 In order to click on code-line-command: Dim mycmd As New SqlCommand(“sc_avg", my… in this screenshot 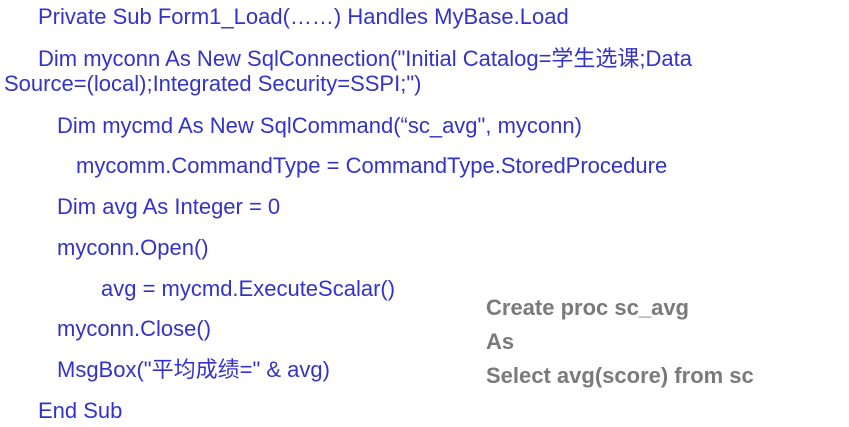, I will do `click(319, 125)`.